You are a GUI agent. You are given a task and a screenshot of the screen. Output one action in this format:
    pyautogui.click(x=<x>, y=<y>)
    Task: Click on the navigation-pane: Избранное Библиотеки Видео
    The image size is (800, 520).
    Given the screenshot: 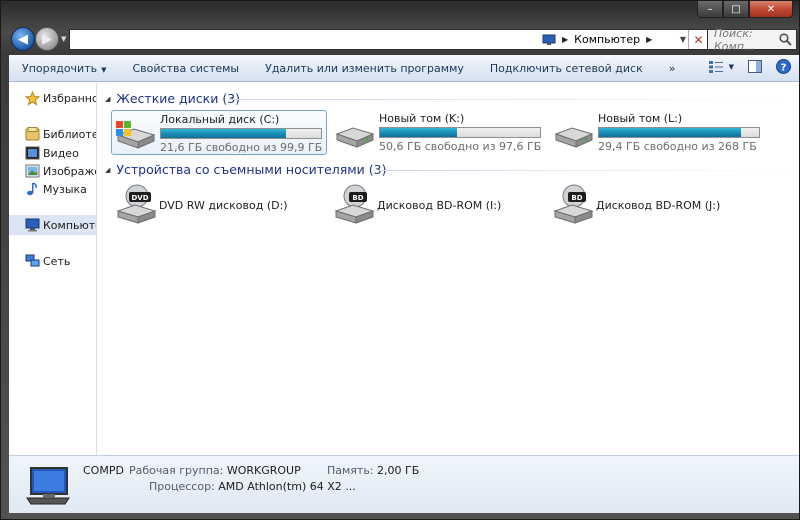 What is the action you would take?
    pyautogui.click(x=53, y=269)
    